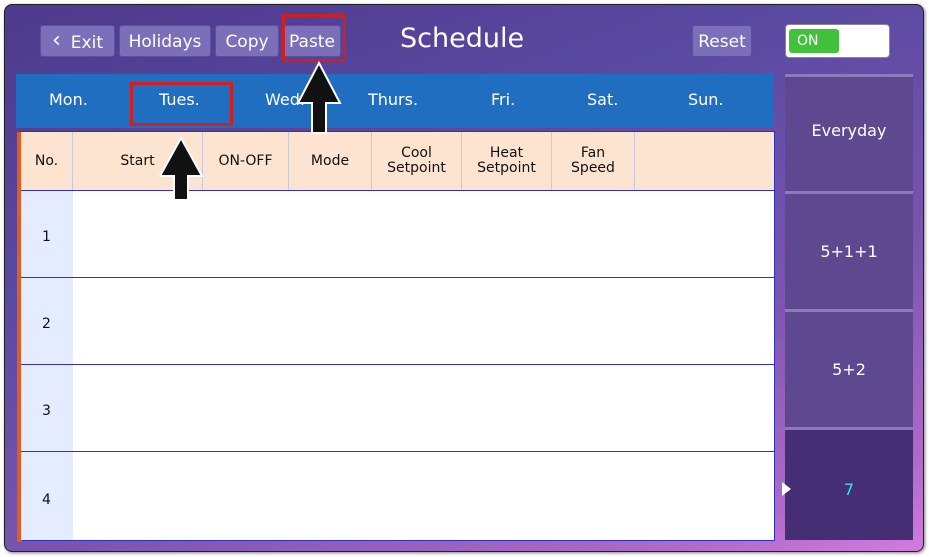 This screenshot has width=929, height=557. Describe the element at coordinates (593, 168) in the screenshot. I see `header-fan-line2: Speed` at that location.